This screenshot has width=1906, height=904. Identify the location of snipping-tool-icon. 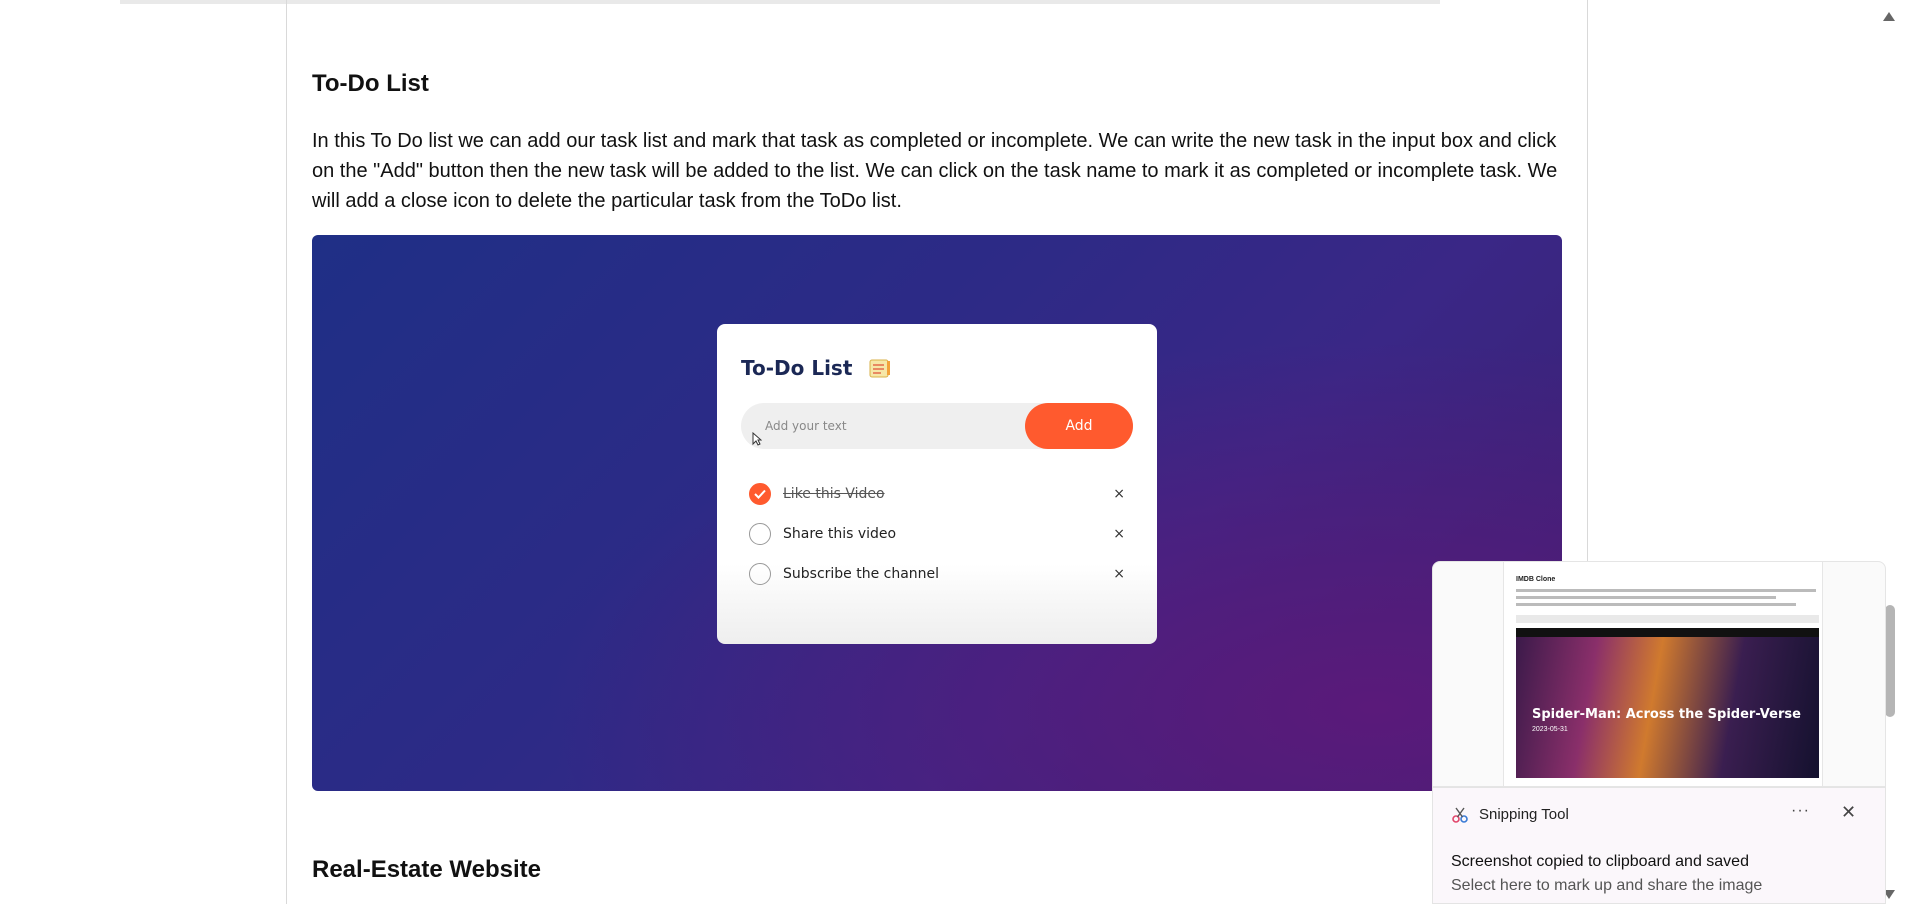
(1460, 815).